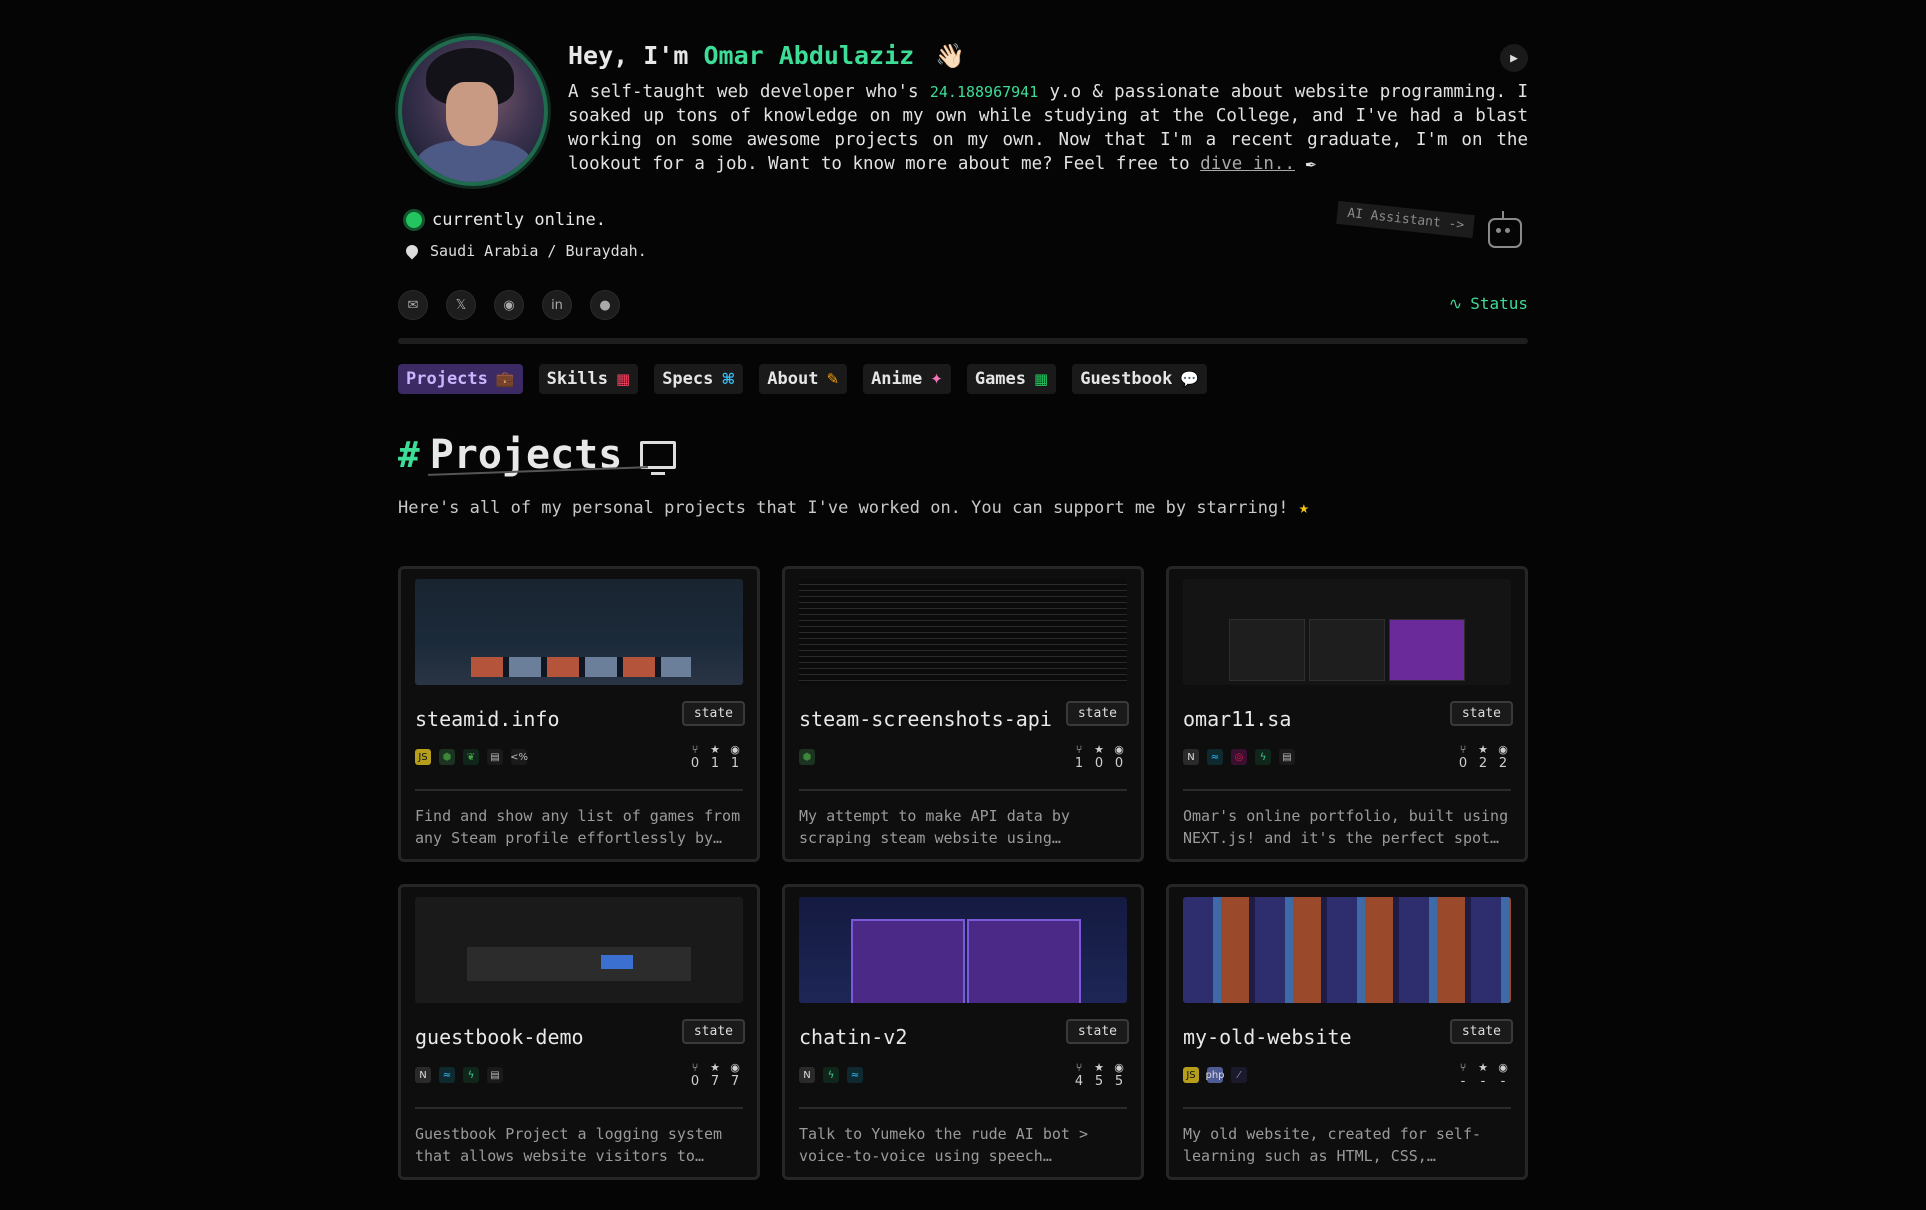 This screenshot has width=1926, height=1210. What do you see at coordinates (1503, 1081) in the screenshot?
I see `view-count: -` at bounding box center [1503, 1081].